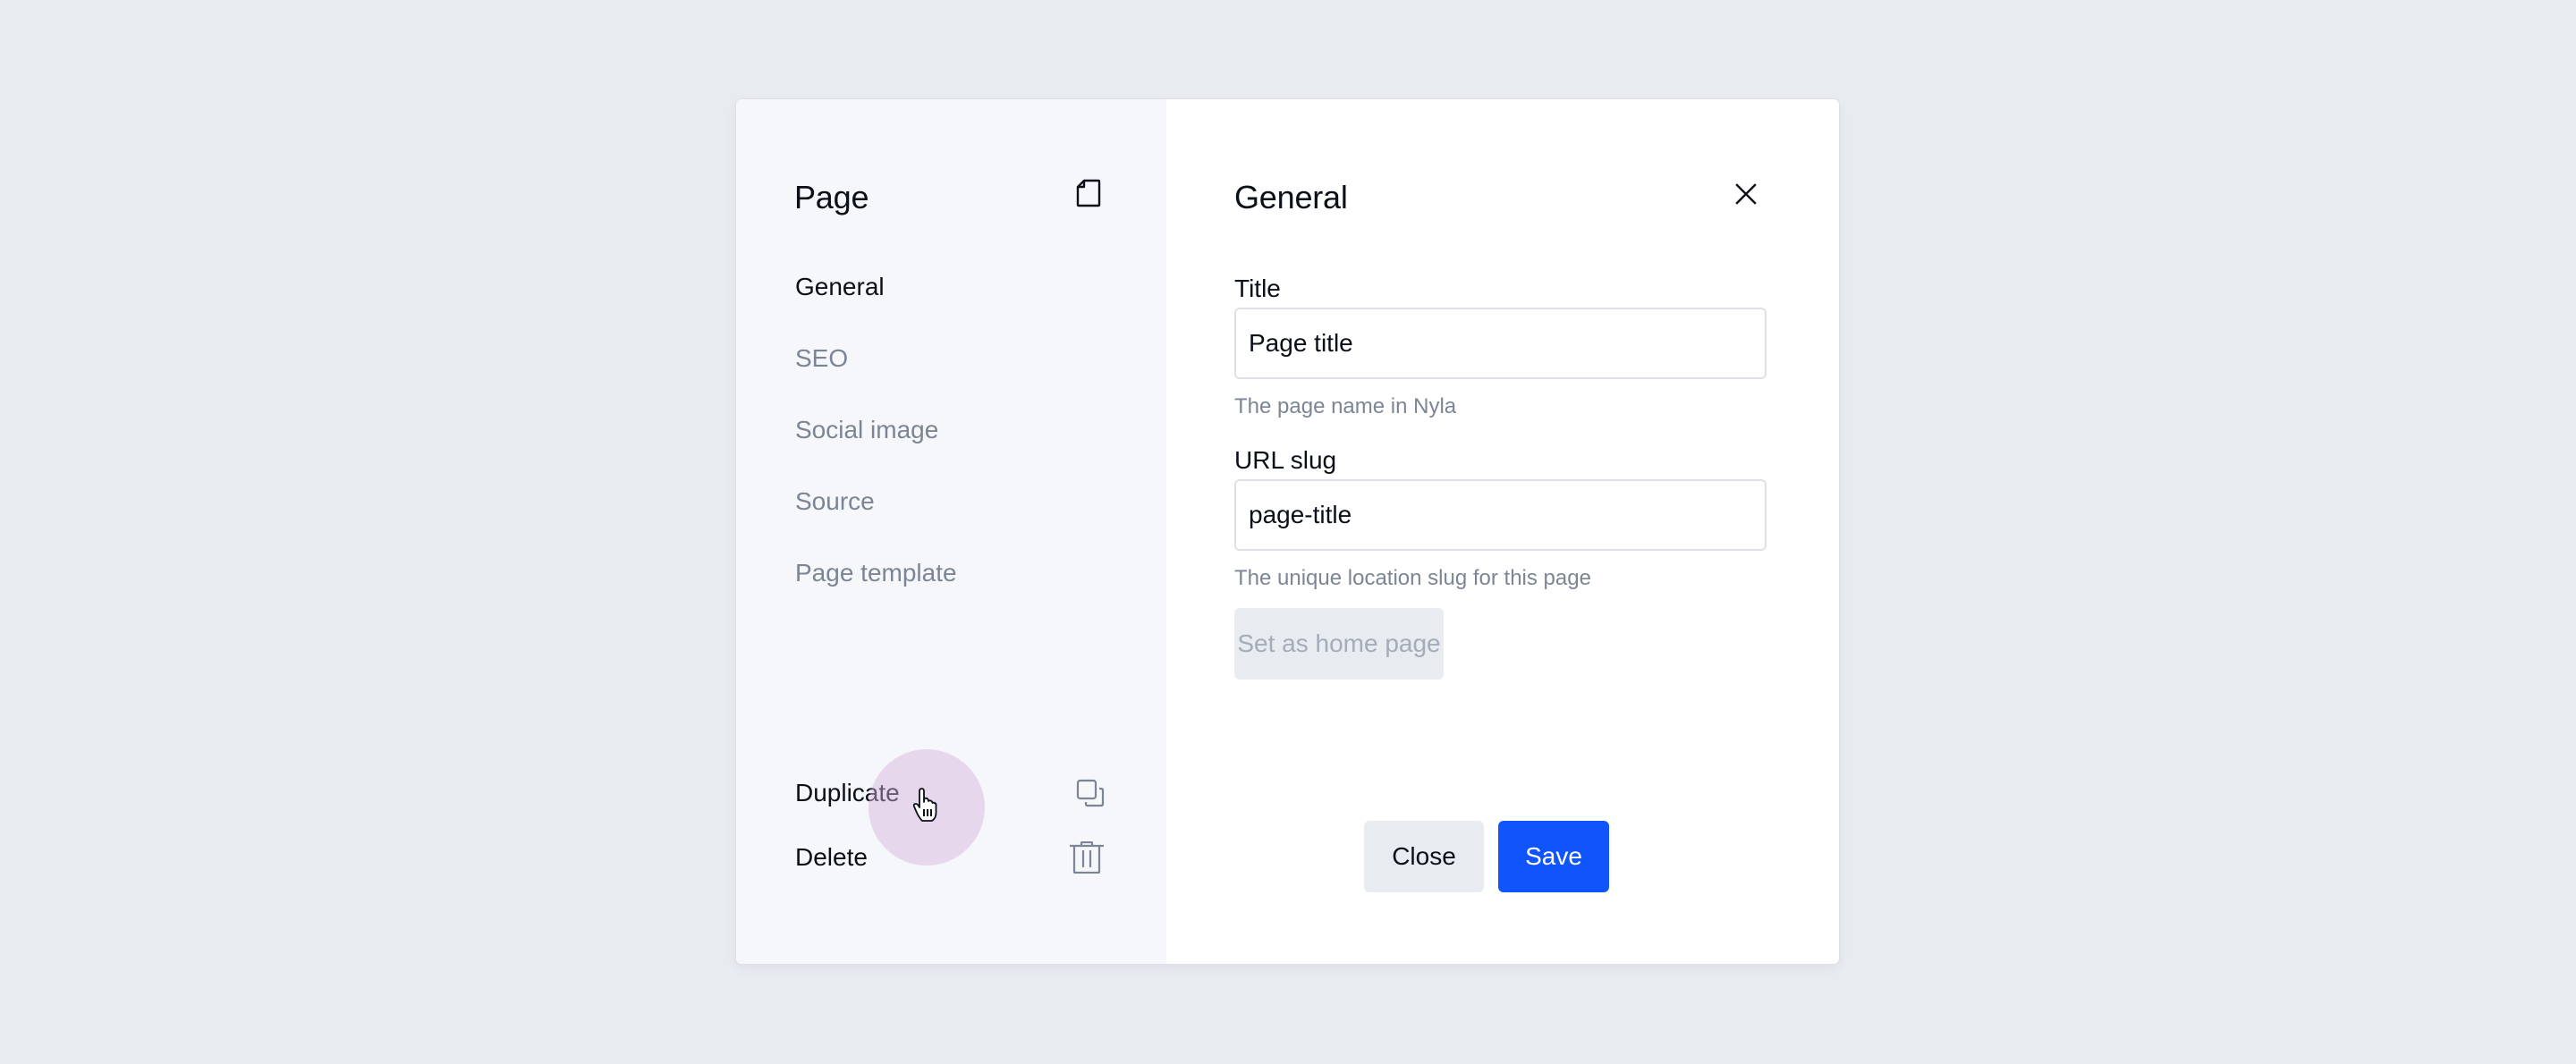 Image resolution: width=2576 pixels, height=1064 pixels. I want to click on set-home-page-button: Set as home page, so click(1339, 644).